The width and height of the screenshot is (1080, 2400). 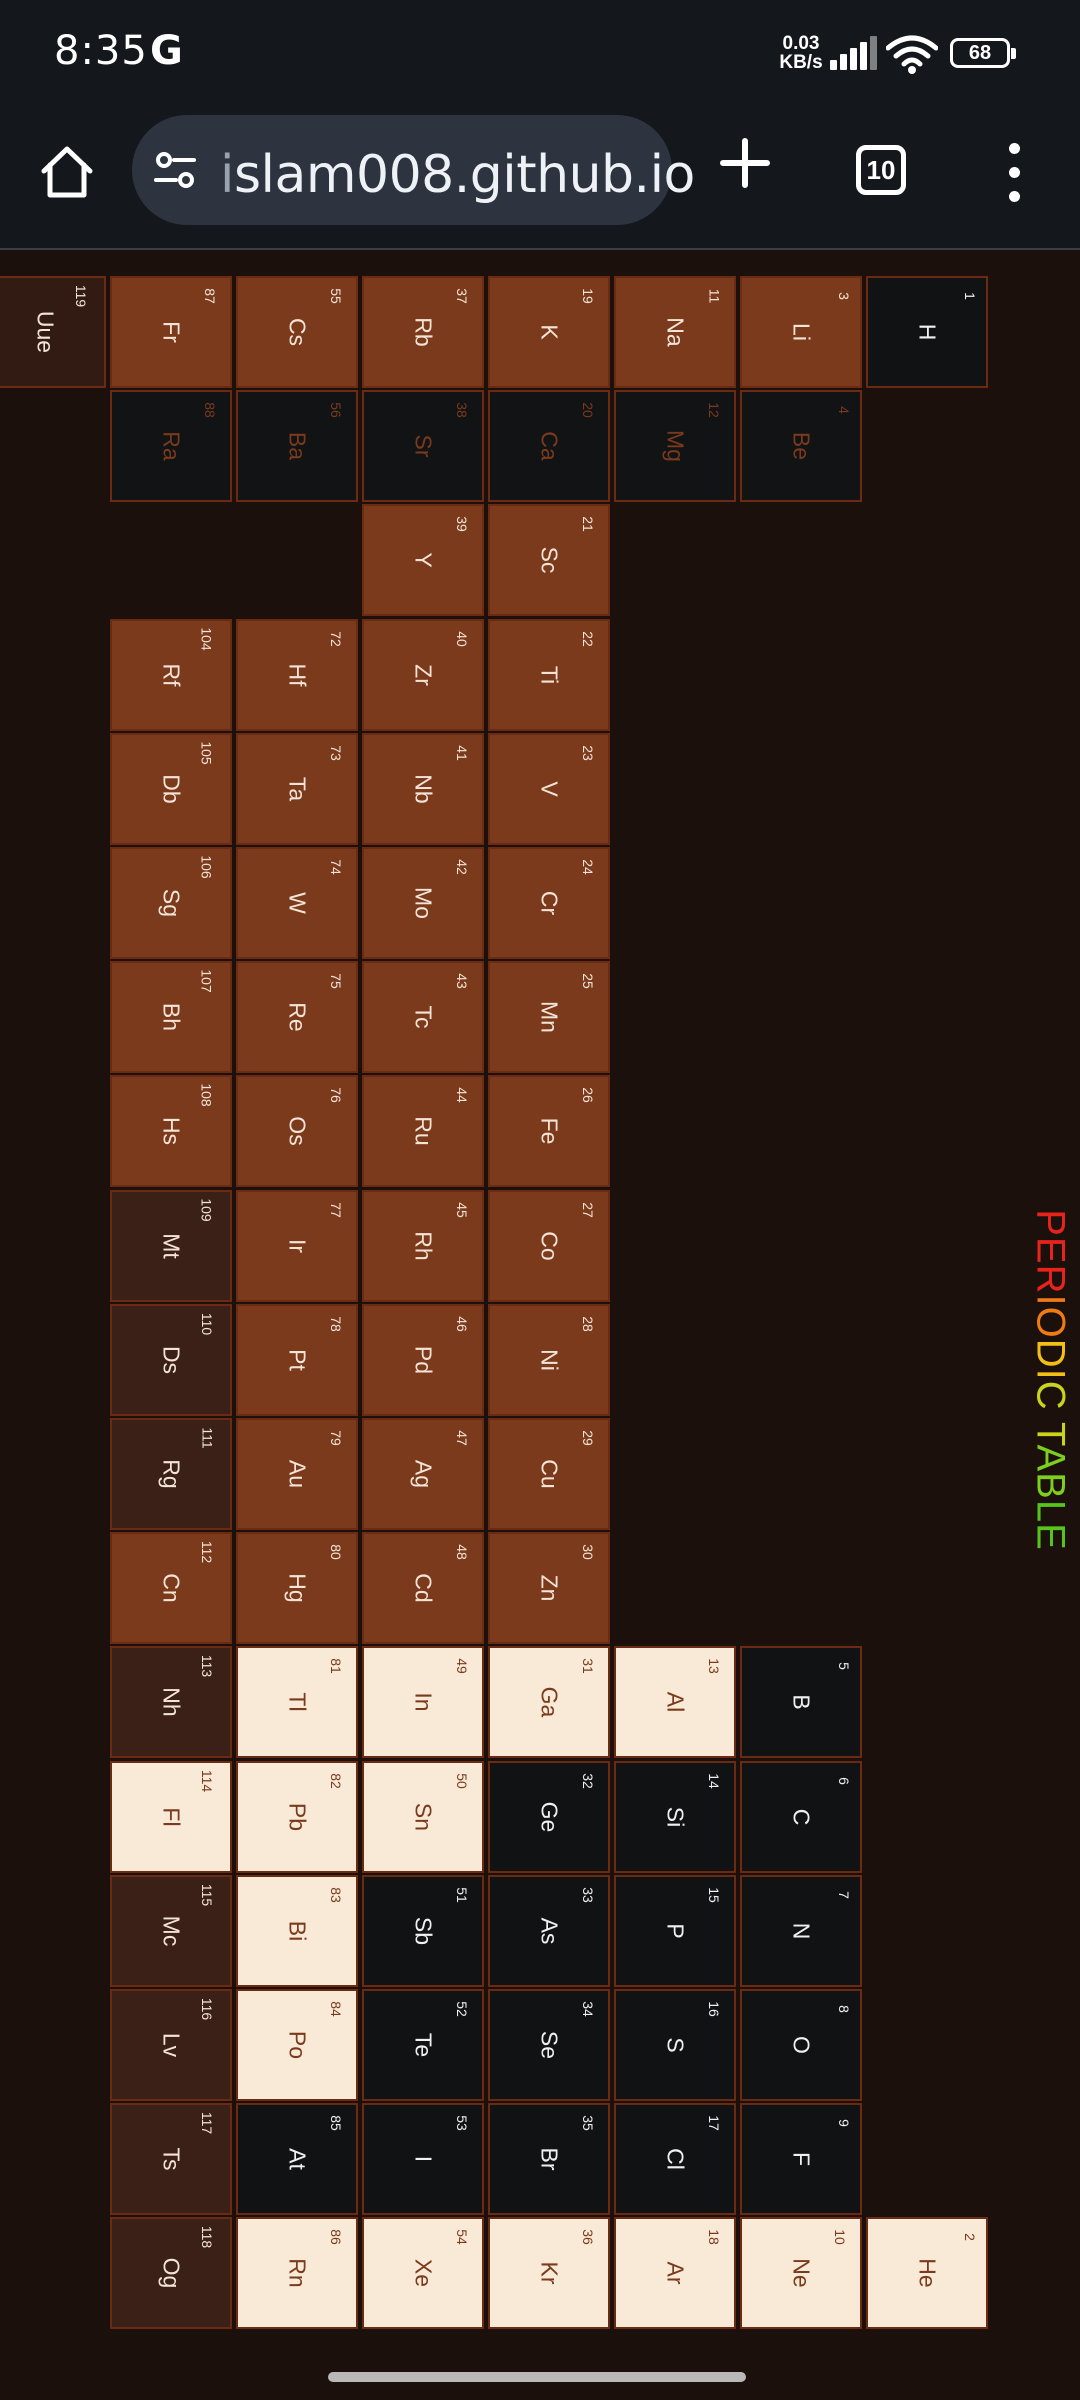 What do you see at coordinates (801, 2273) in the screenshot?
I see `element-cell-ne: 10 Ne` at bounding box center [801, 2273].